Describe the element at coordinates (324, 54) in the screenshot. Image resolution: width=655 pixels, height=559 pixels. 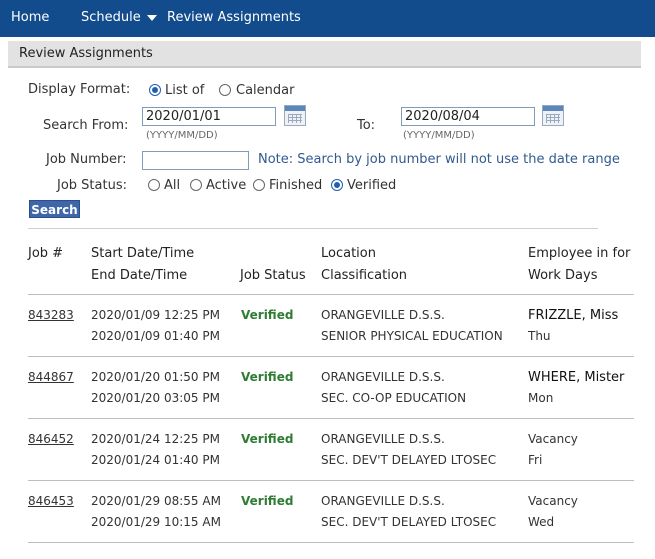
I see `page-header: Review Assignments` at that location.